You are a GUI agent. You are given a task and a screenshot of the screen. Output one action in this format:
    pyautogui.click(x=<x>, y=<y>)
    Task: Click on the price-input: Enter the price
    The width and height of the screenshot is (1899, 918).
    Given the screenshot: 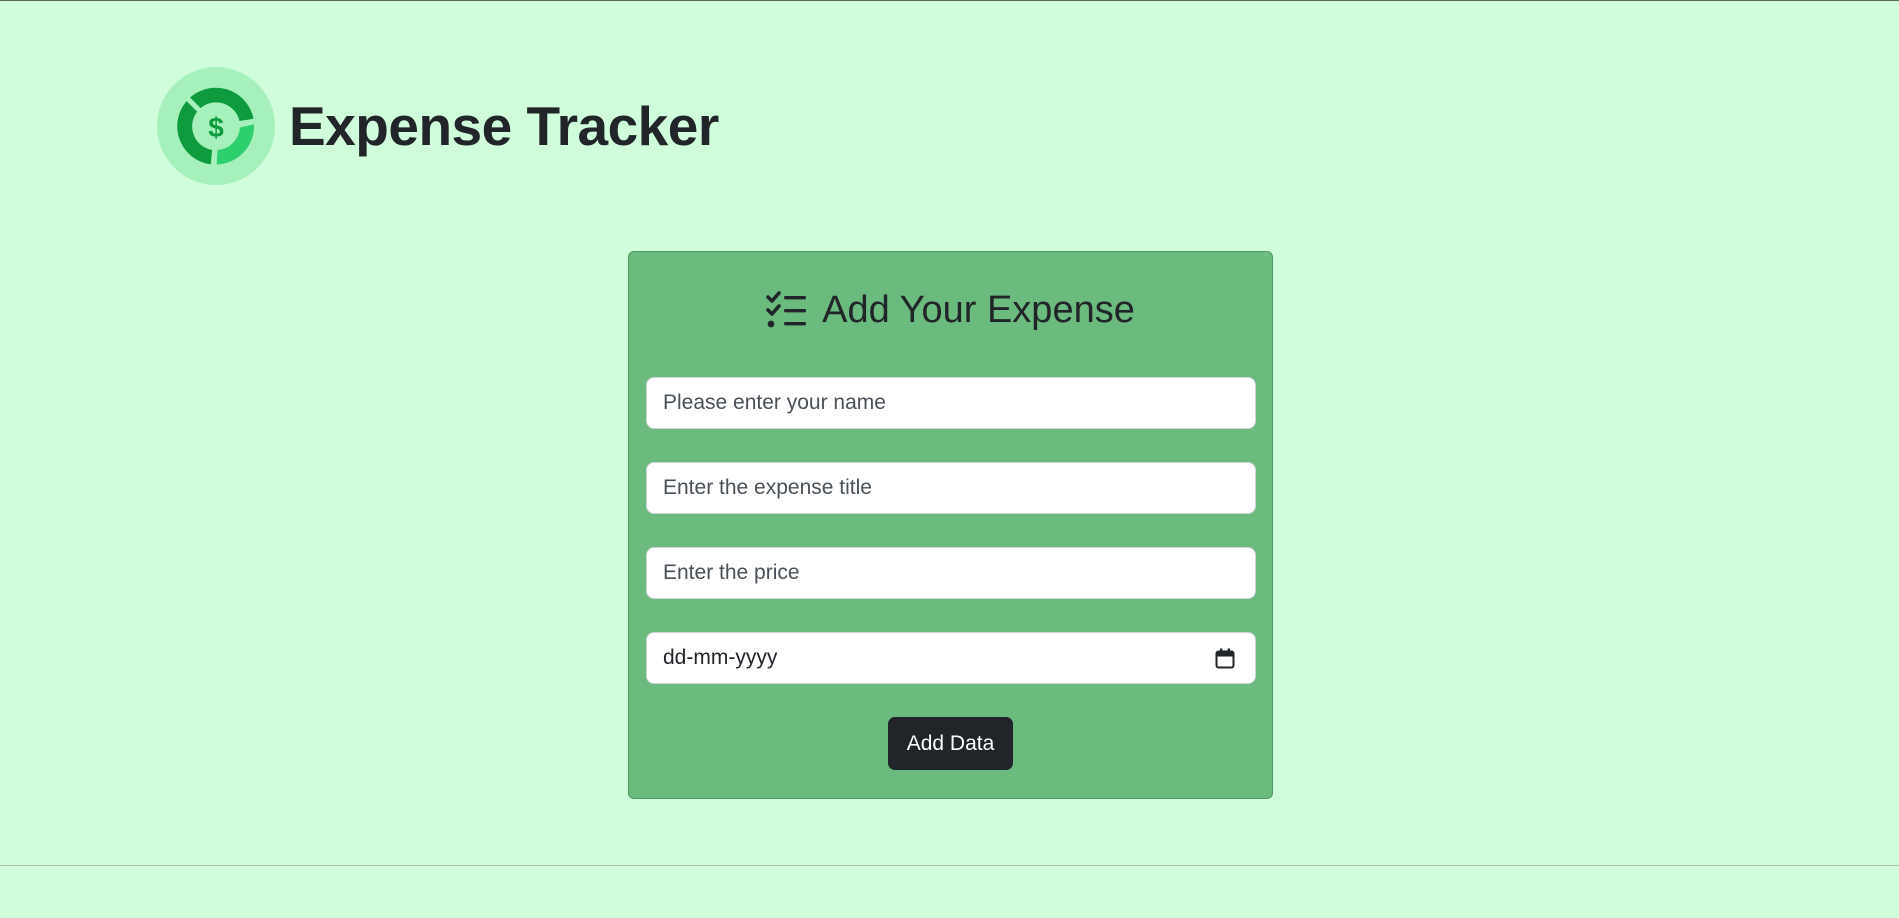 What is the action you would take?
    pyautogui.click(x=951, y=573)
    